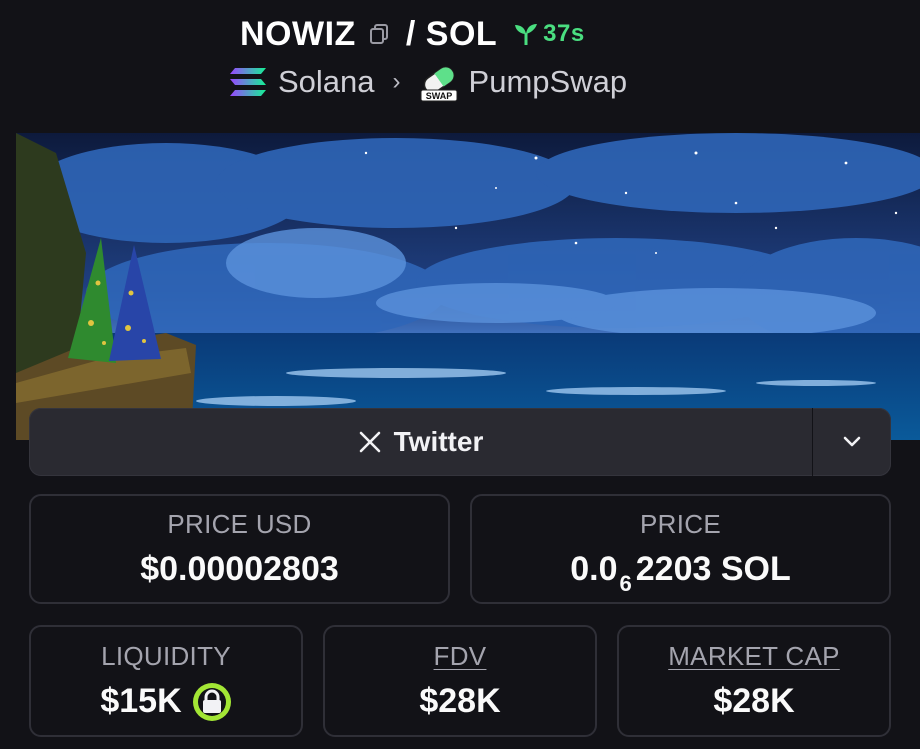  Describe the element at coordinates (594, 569) in the screenshot. I see `price-native-prefix: 0.0` at that location.